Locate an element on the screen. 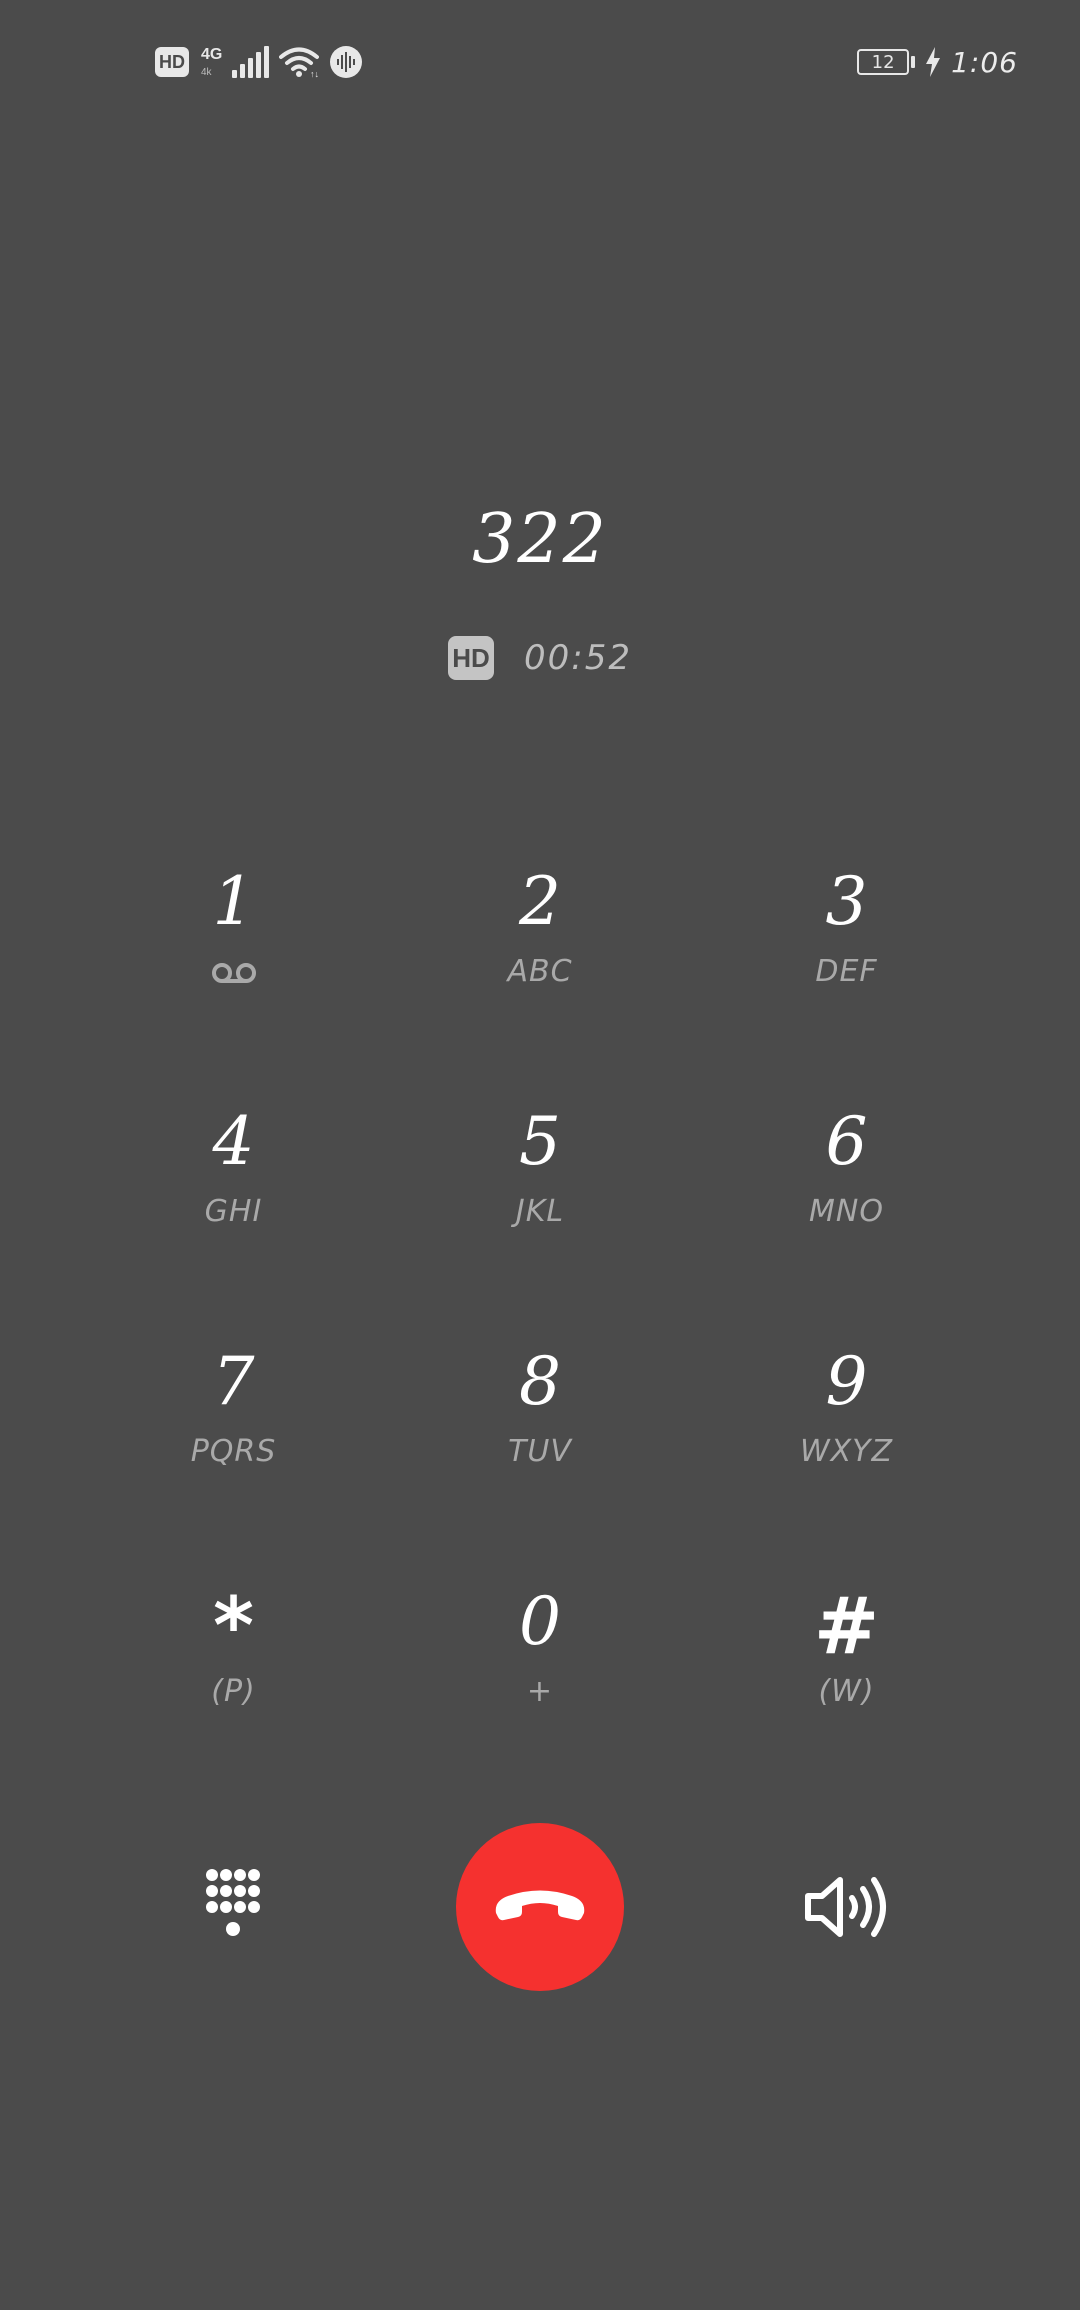  call-meta: HD 00:52 is located at coordinates (540, 658).